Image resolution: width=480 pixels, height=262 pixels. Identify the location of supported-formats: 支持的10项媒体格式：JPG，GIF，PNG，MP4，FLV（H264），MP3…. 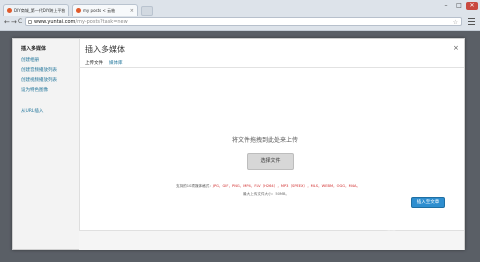
(268, 186).